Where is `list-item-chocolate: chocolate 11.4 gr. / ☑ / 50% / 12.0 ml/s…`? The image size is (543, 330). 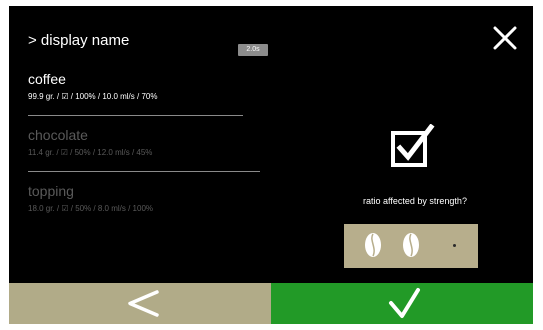 list-item-chocolate: chocolate 11.4 gr. / ☑ / 50% / 12.0 ml/s… is located at coordinates (158, 154).